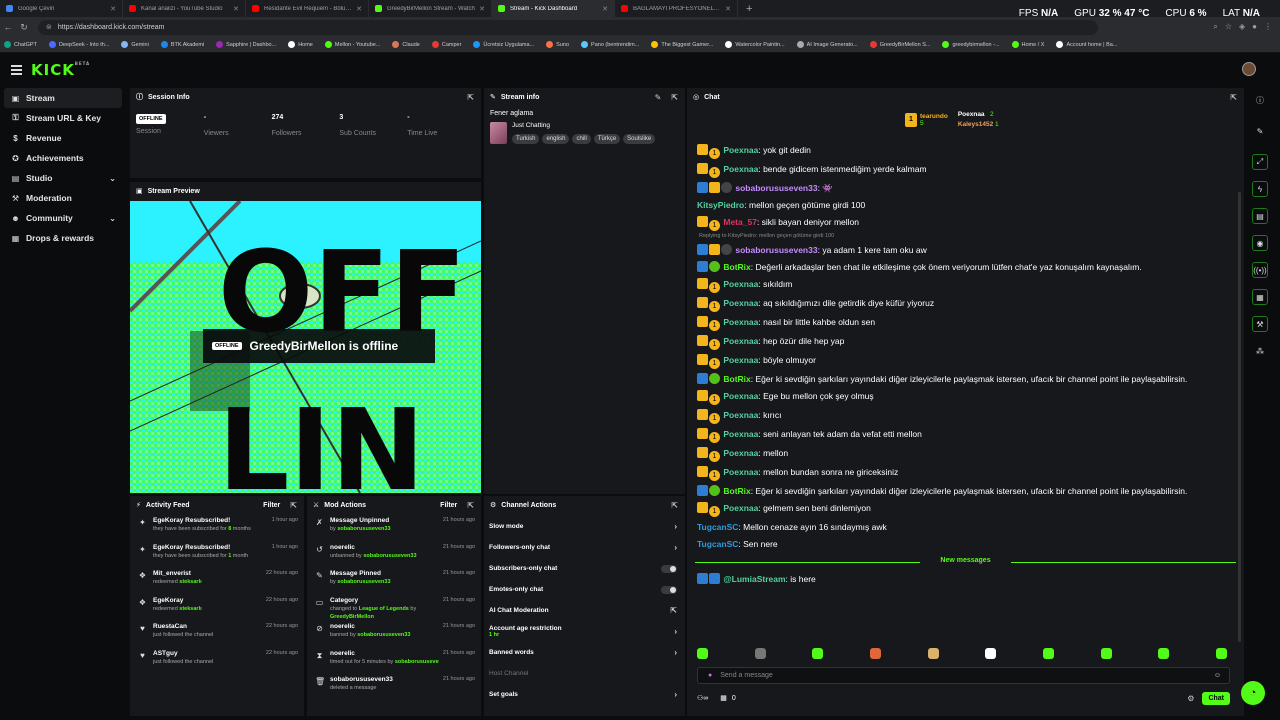 Image resolution: width=1280 pixels, height=720 pixels. What do you see at coordinates (584, 652) in the screenshot?
I see `channel-action-banned-words: Banned words ›` at bounding box center [584, 652].